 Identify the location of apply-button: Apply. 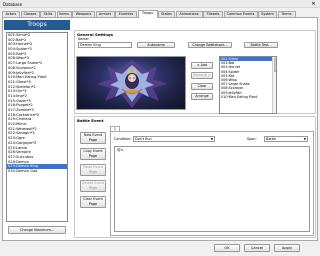
(287, 248).